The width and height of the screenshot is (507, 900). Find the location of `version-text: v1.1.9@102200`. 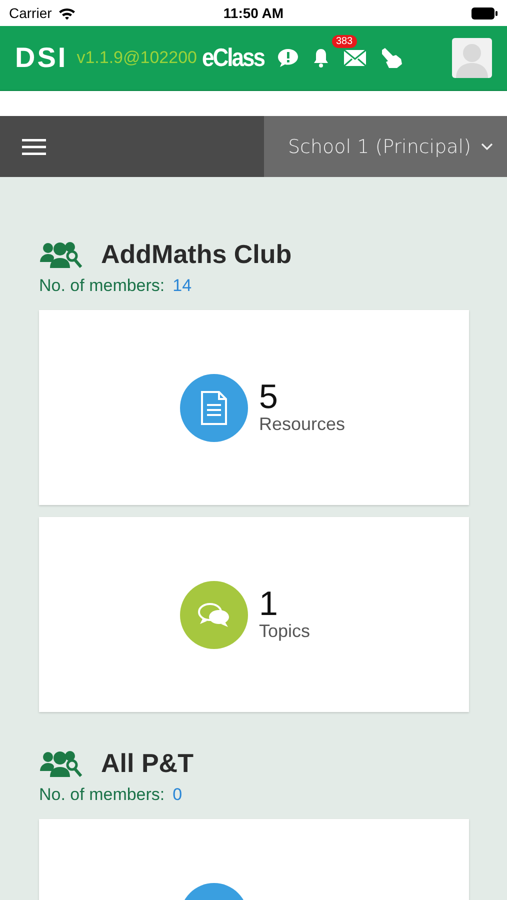

version-text: v1.1.9@102200 is located at coordinates (136, 58).